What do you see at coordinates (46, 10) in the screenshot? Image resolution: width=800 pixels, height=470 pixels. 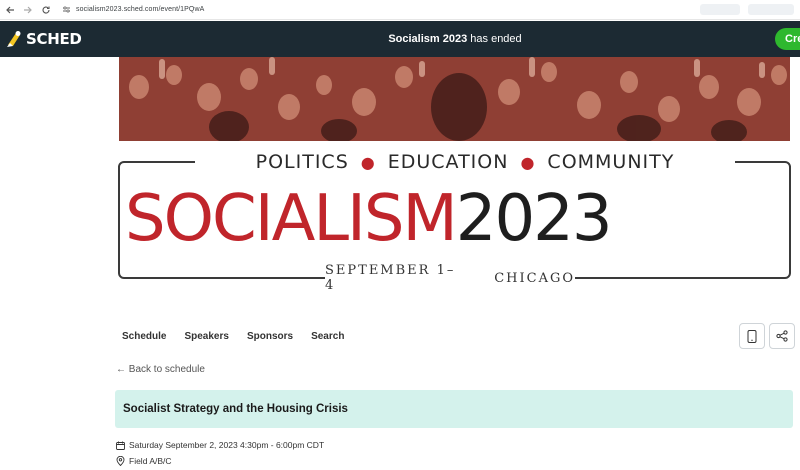 I see `reload-icon` at bounding box center [46, 10].